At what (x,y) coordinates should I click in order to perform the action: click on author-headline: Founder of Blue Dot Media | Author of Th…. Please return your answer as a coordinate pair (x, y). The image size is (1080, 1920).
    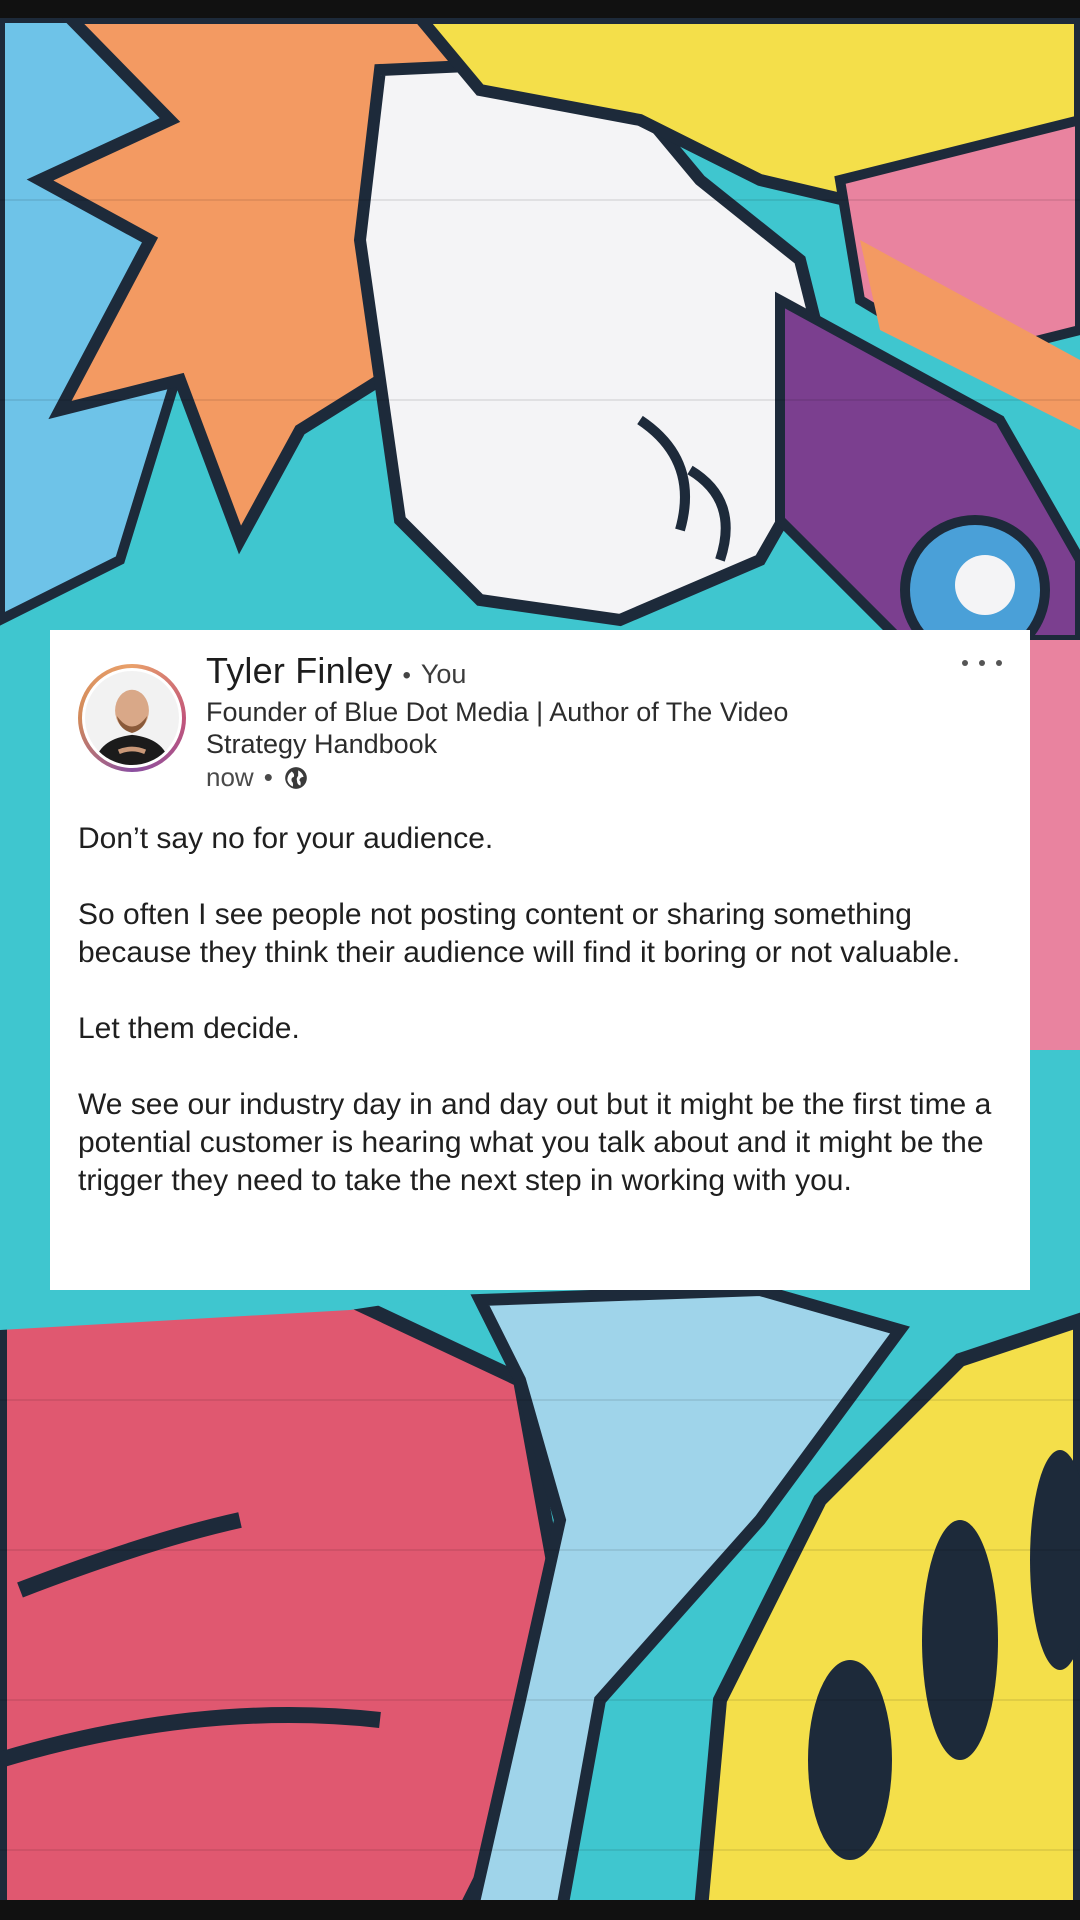
    Looking at the image, I should click on (497, 728).